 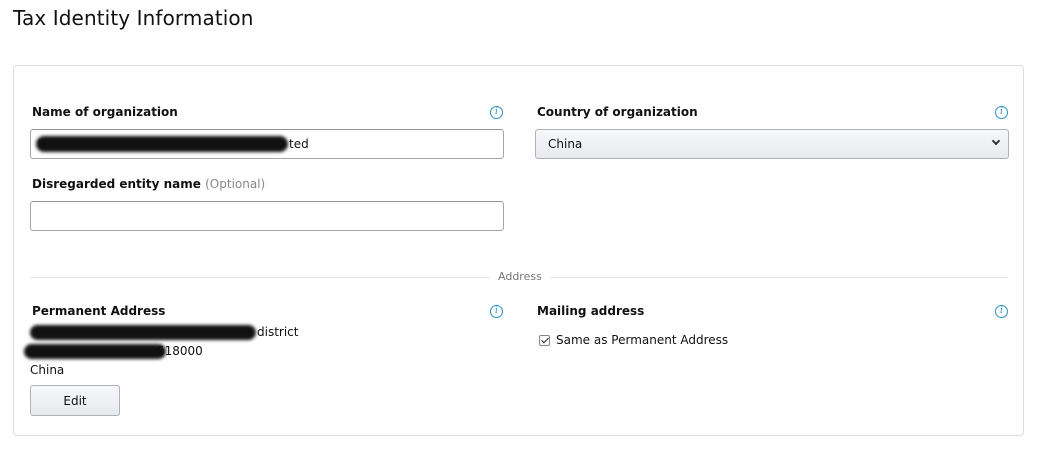 What do you see at coordinates (496, 112) in the screenshot?
I see `organization-name-info-icon: i` at bounding box center [496, 112].